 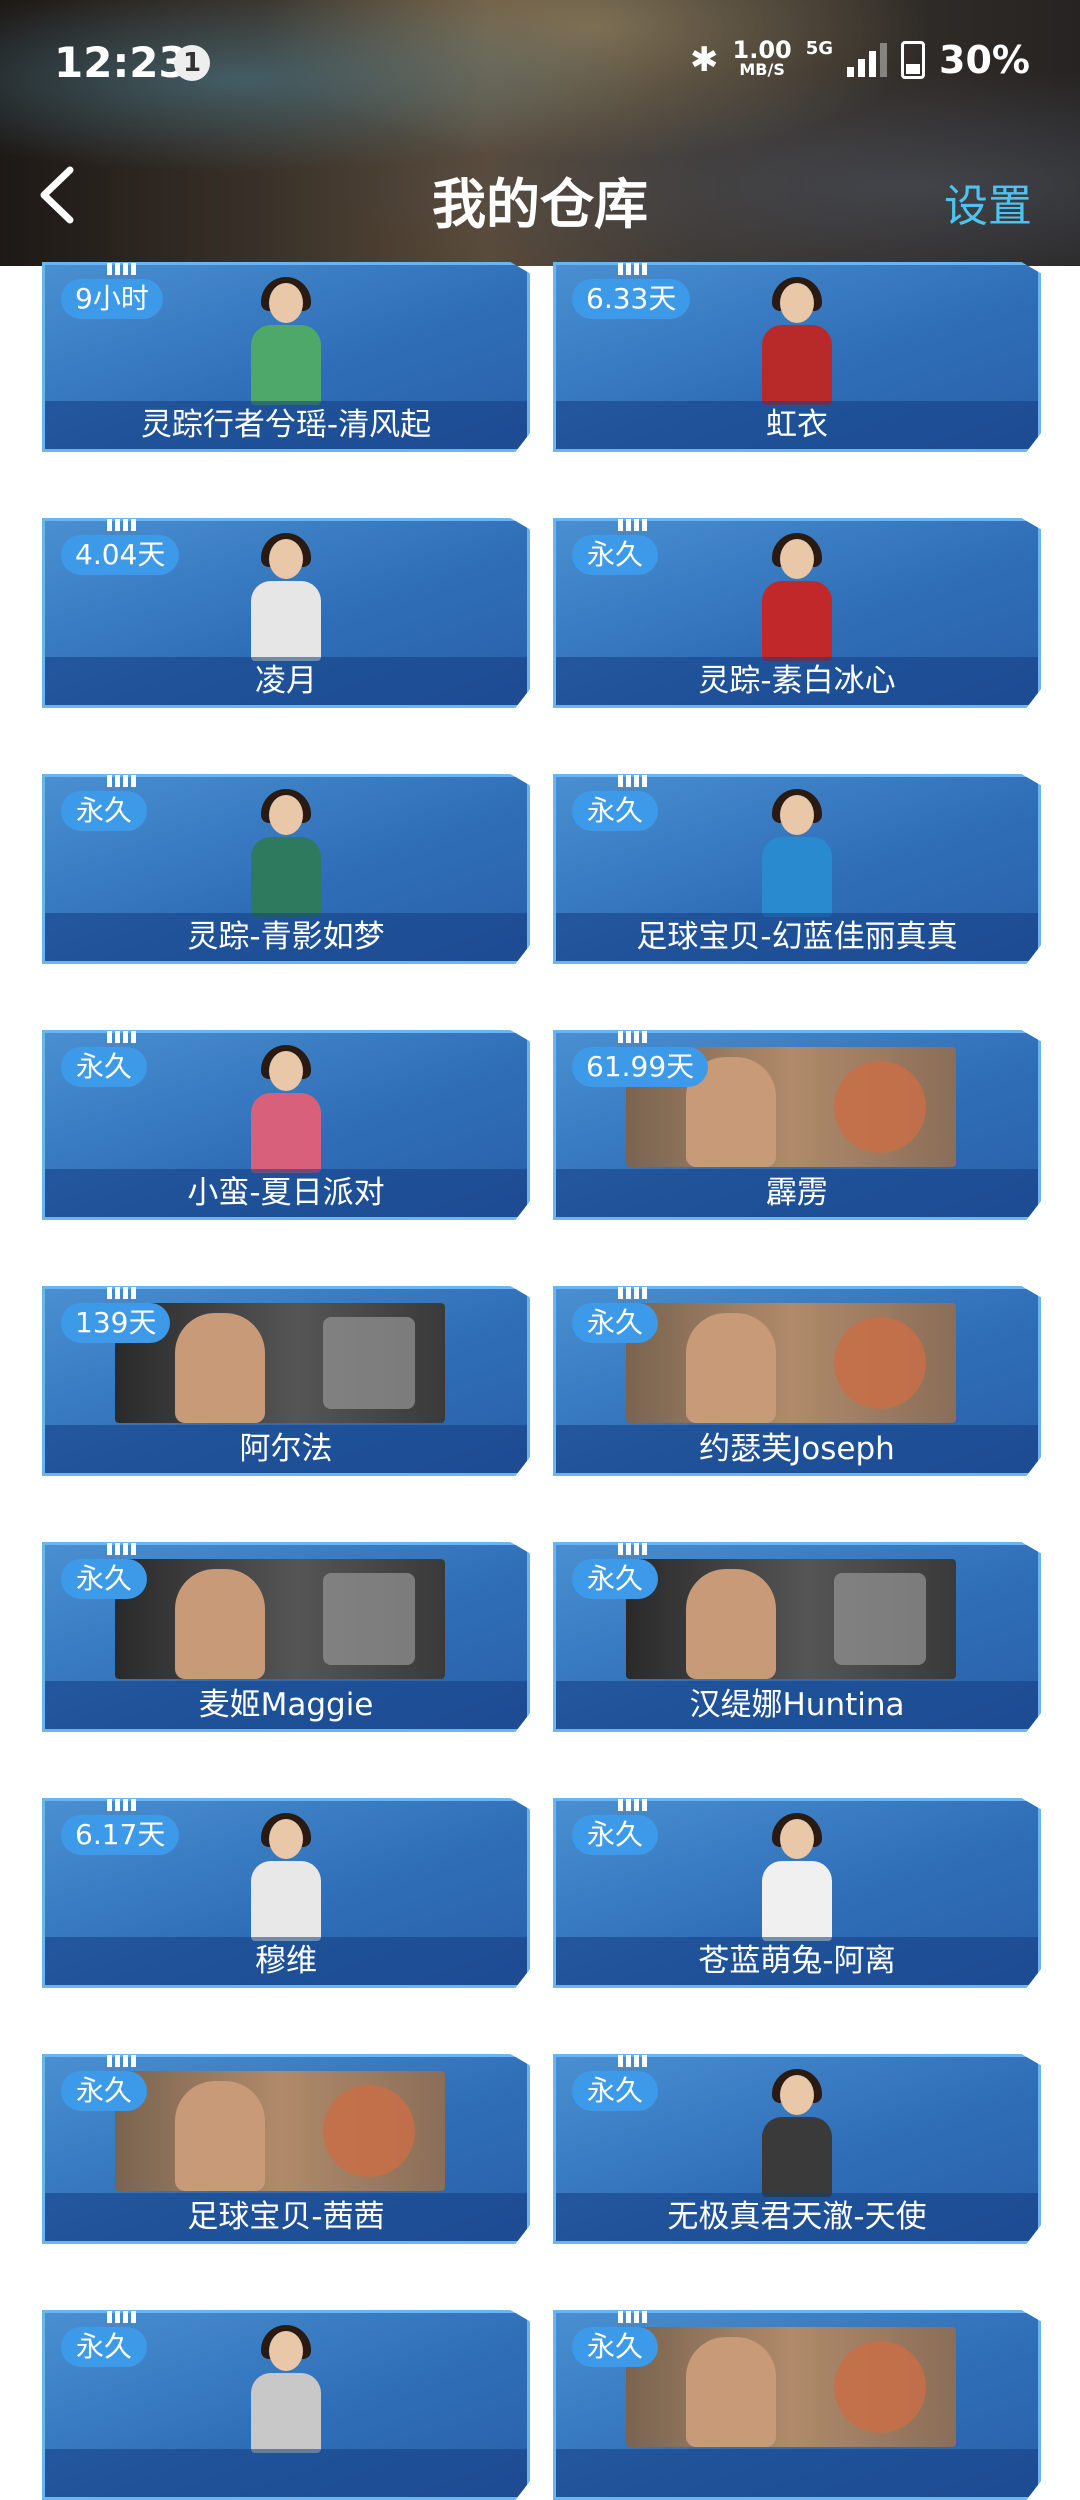 I want to click on inventory-item-card: 永久足球宝贝-幻蓝佳丽真真, so click(x=797, y=869).